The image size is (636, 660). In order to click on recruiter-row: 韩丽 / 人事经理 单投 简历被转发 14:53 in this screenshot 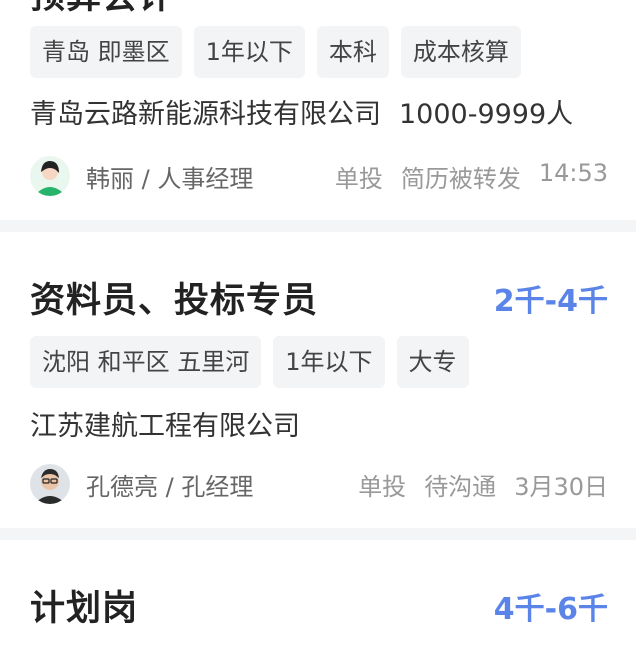, I will do `click(319, 176)`.